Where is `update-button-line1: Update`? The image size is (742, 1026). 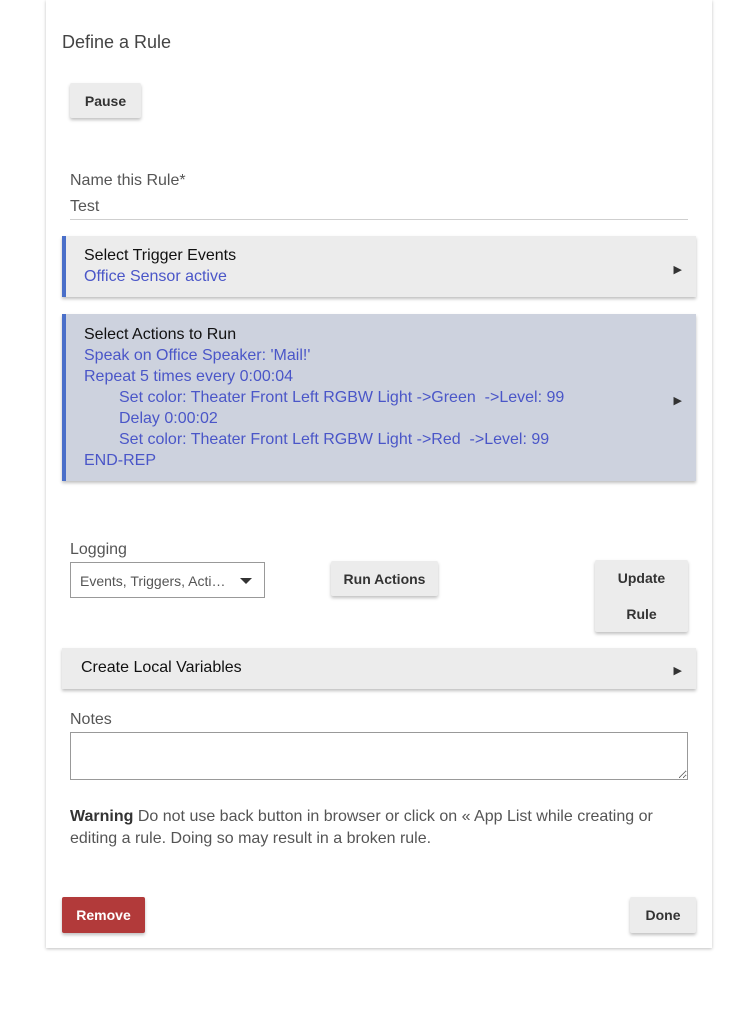 update-button-line1: Update is located at coordinates (641, 578).